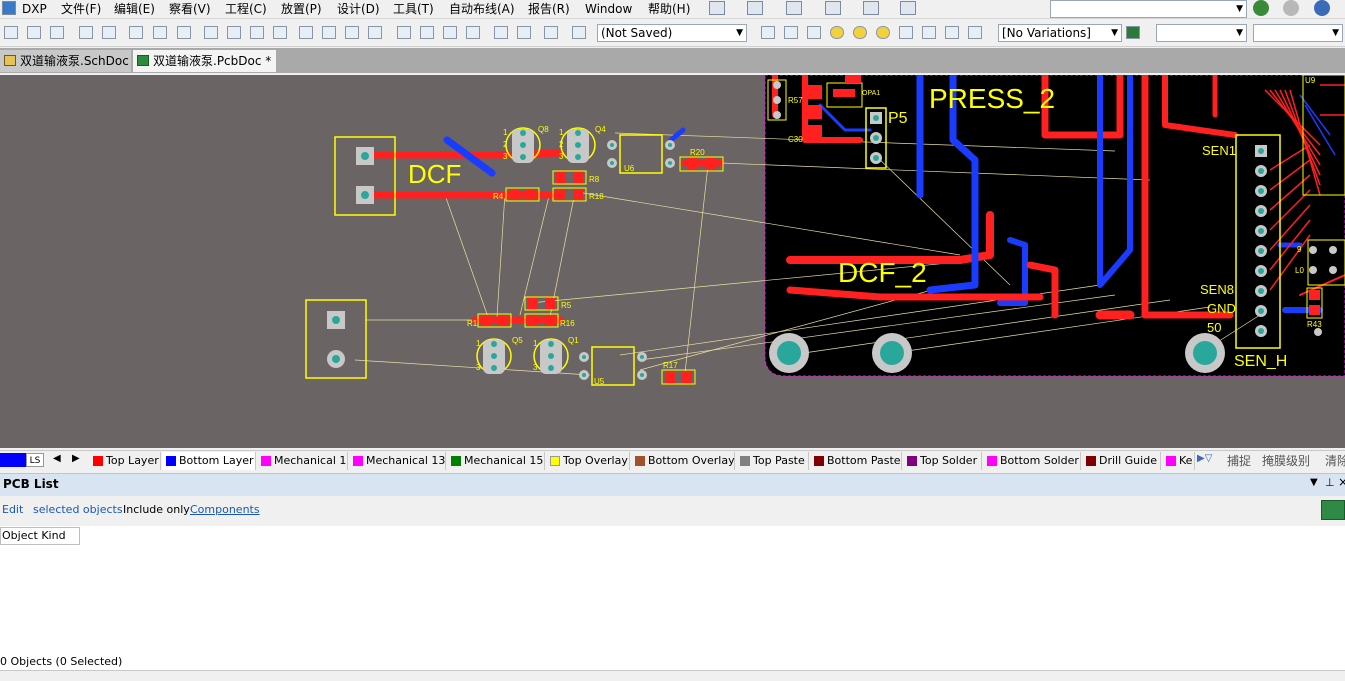 This screenshot has width=1345, height=681. What do you see at coordinates (160, 32) in the screenshot?
I see `board-view-icon` at bounding box center [160, 32].